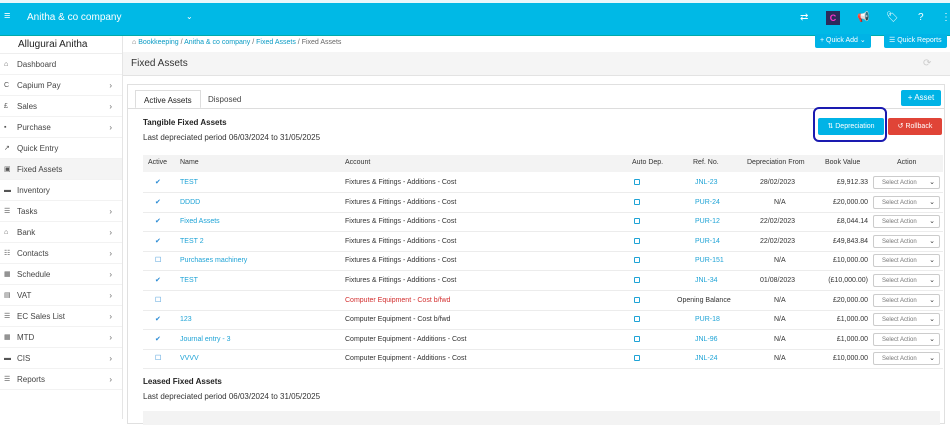 The height and width of the screenshot is (425, 950). I want to click on asset-name-link: Fixed Assets, so click(200, 221).